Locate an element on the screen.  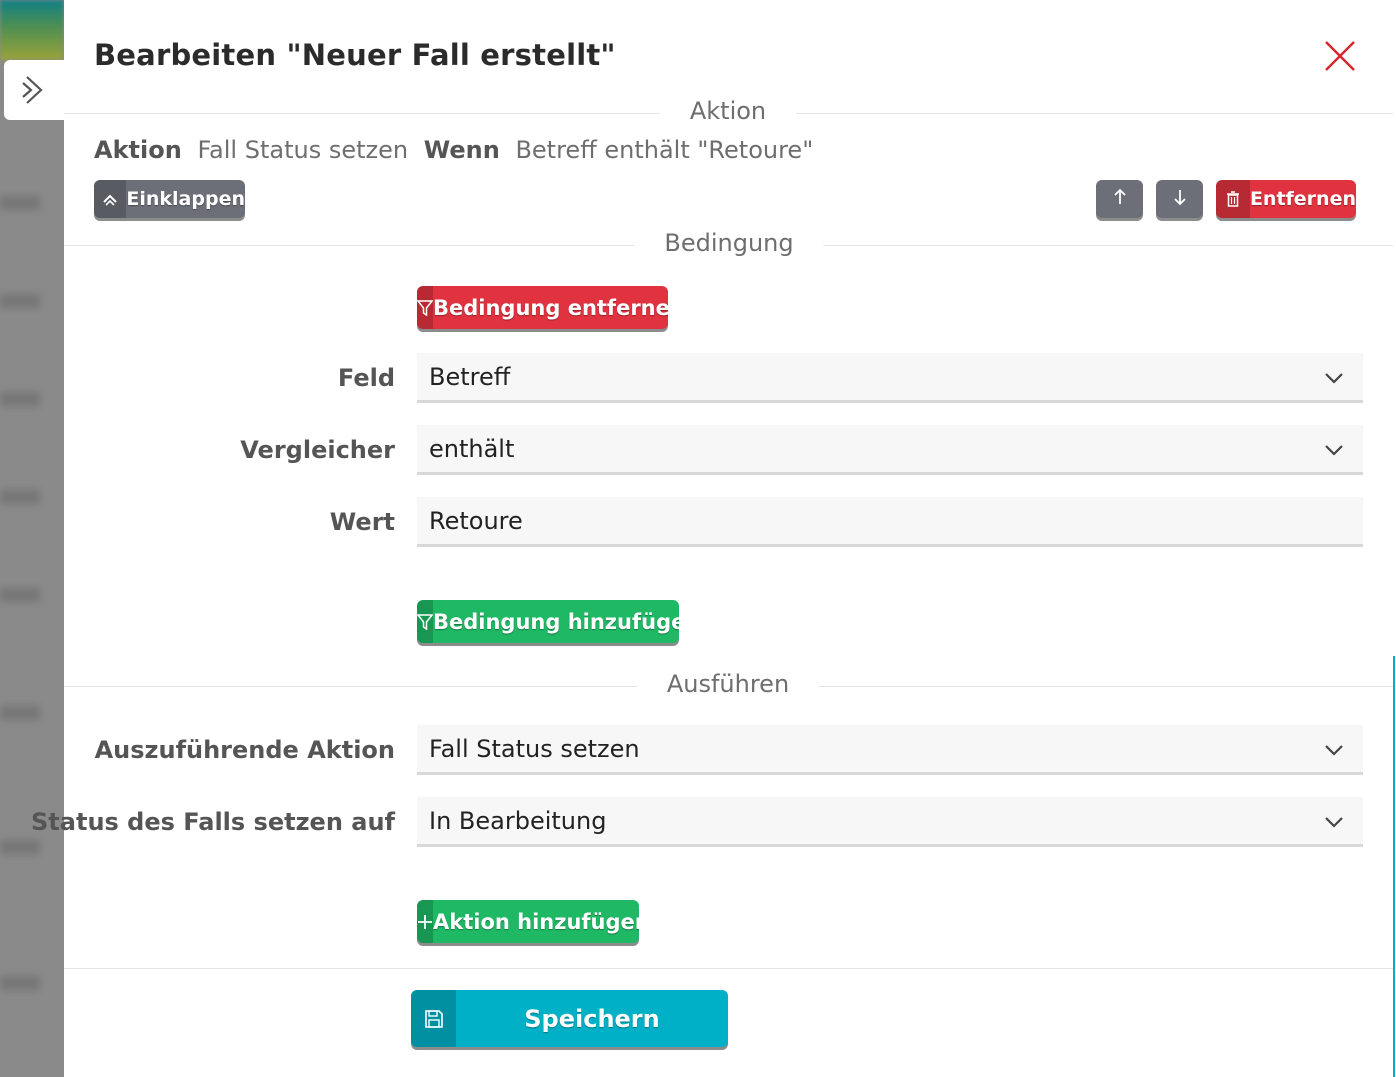
case-status-label: Status des Falls setzen auf is located at coordinates (213, 822).